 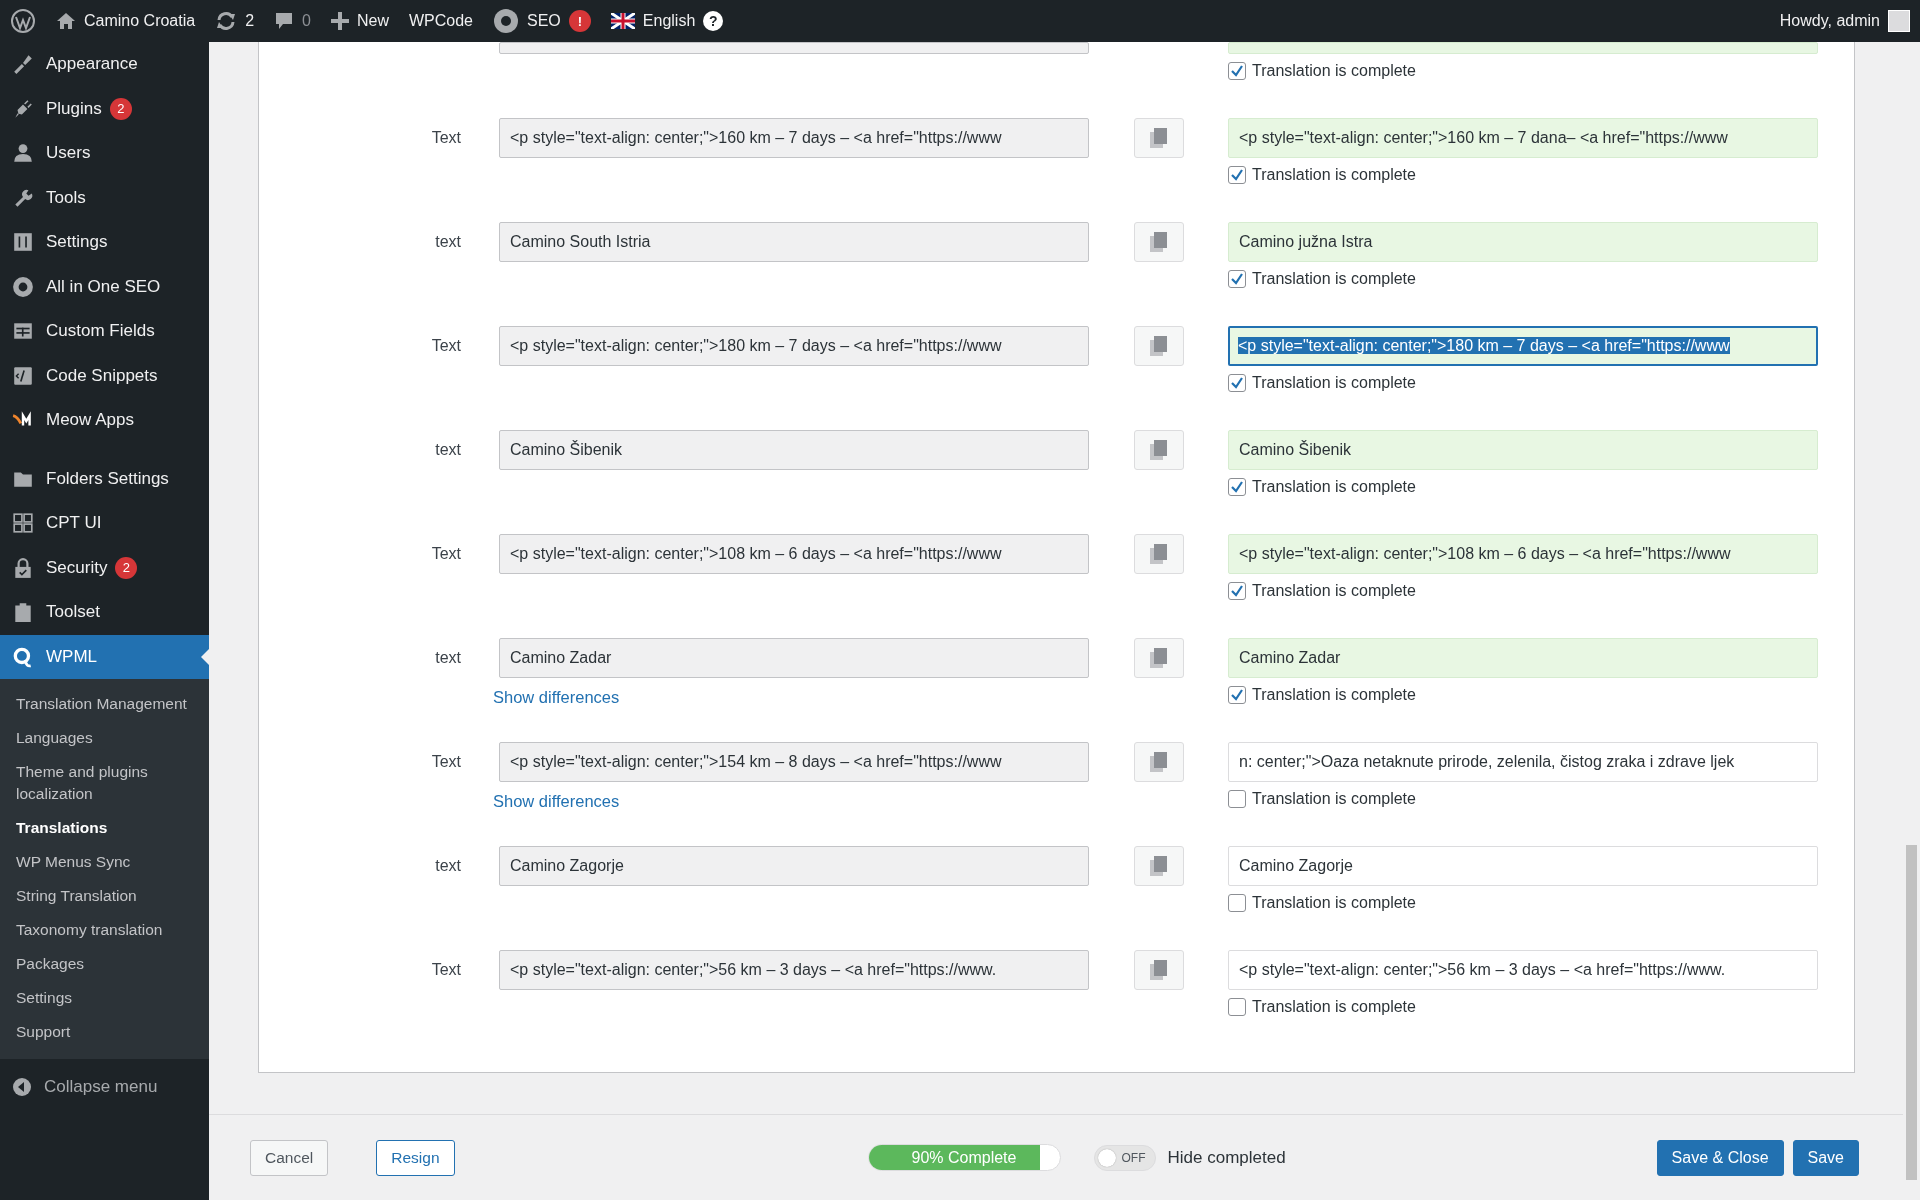 I want to click on sidebar-item: Meow Apps, so click(x=104, y=420).